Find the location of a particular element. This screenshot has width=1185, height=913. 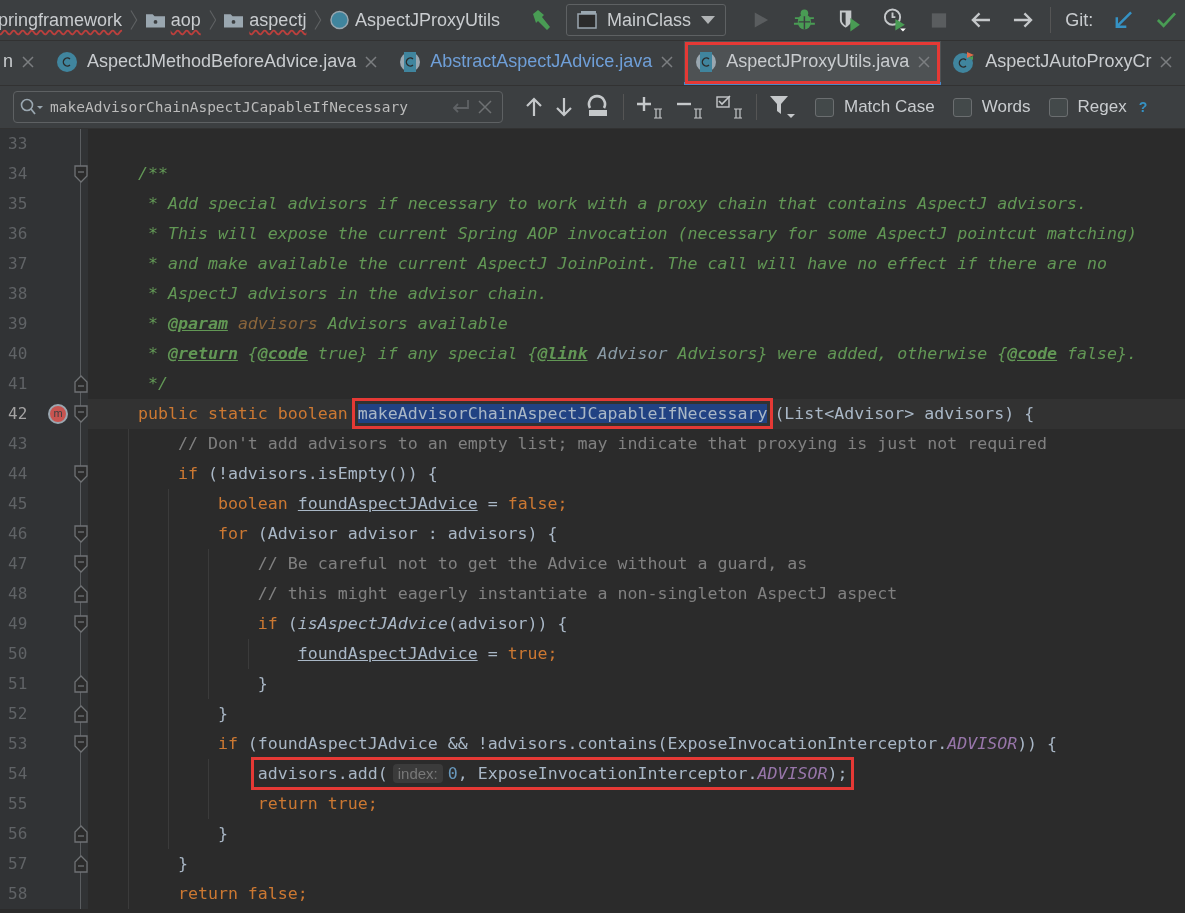

doc-comment: * AspectJ advisors in the advisor chain. is located at coordinates (347, 293).